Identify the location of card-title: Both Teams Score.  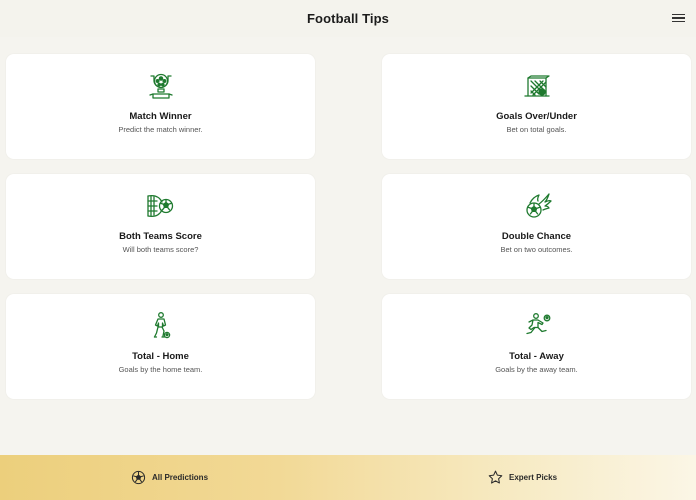
(160, 236).